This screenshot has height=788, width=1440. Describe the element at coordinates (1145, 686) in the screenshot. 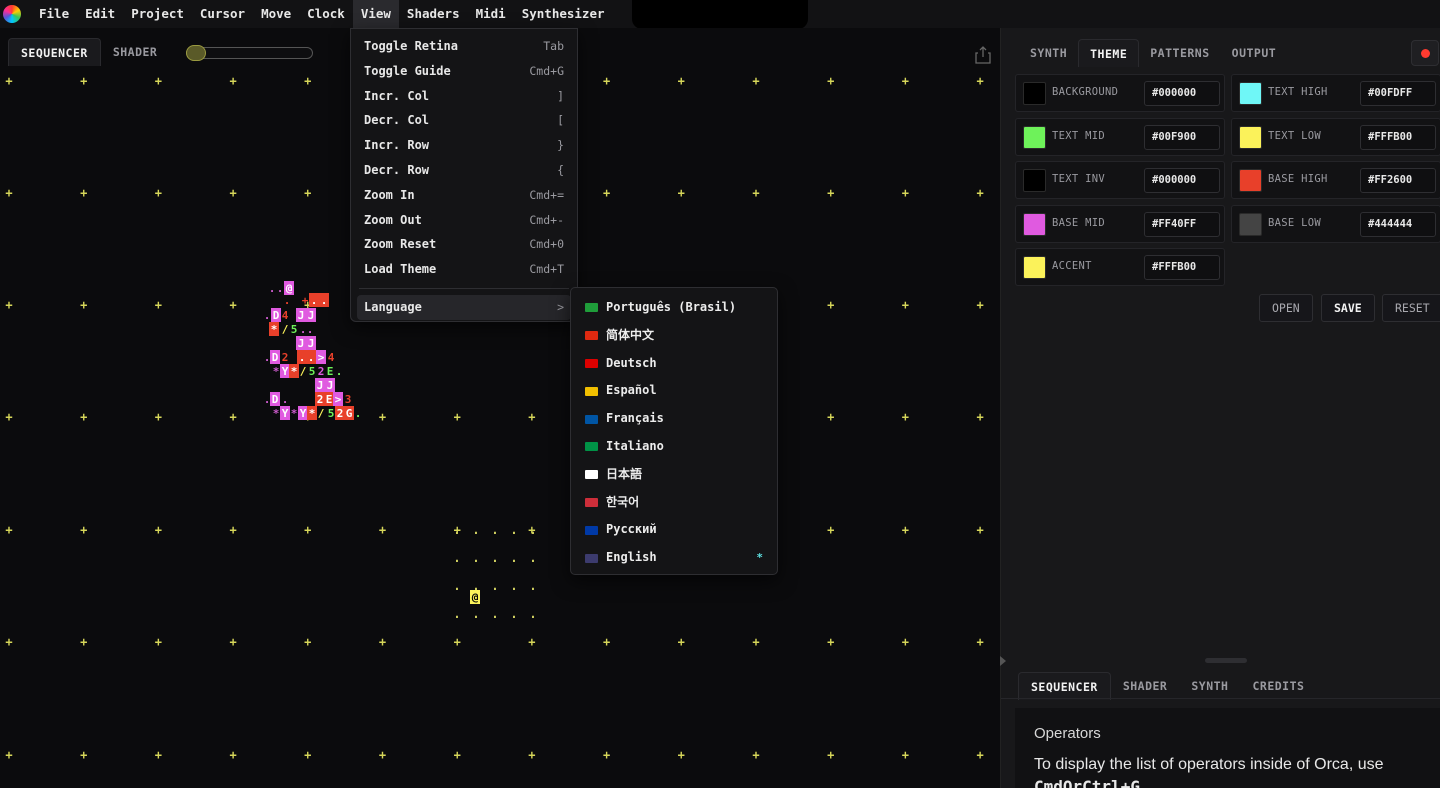

I see `doc-tab-shader: SHADER` at that location.